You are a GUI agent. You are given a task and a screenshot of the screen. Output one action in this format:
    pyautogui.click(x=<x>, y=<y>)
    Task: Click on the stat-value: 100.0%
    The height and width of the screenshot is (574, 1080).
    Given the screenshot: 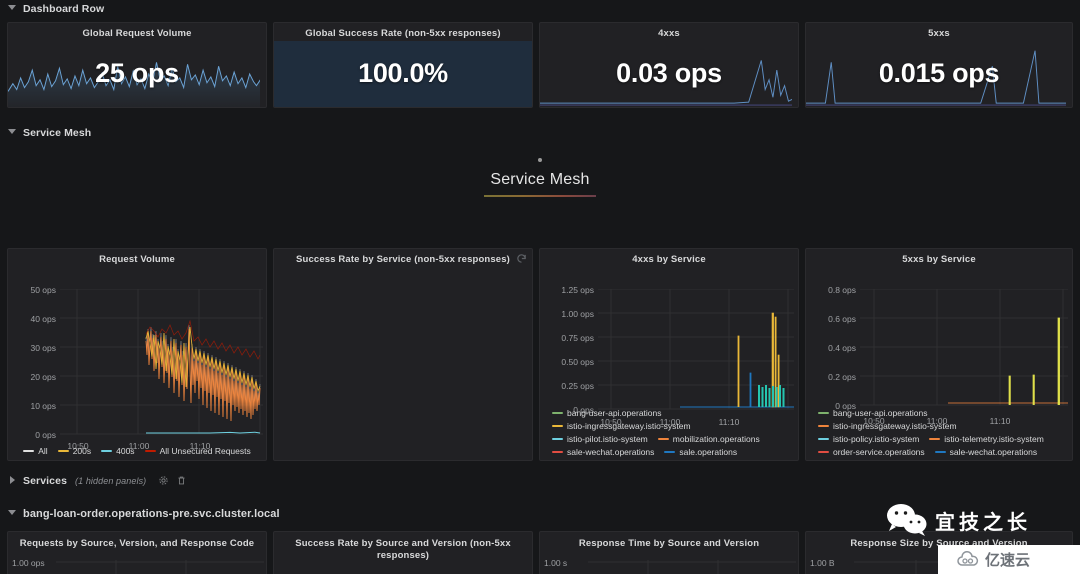 What is the action you would take?
    pyautogui.click(x=403, y=72)
    